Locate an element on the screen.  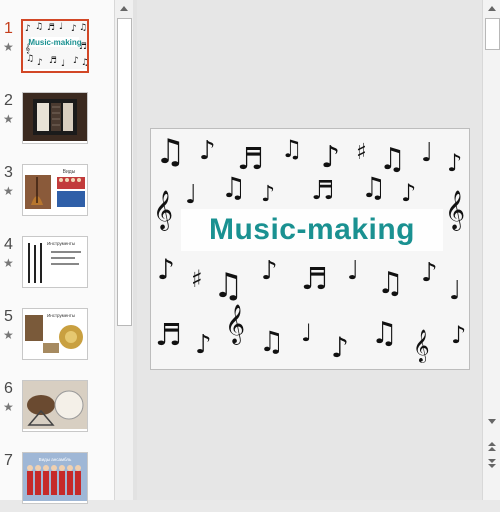
accordion-image is located at coordinates (55, 117).